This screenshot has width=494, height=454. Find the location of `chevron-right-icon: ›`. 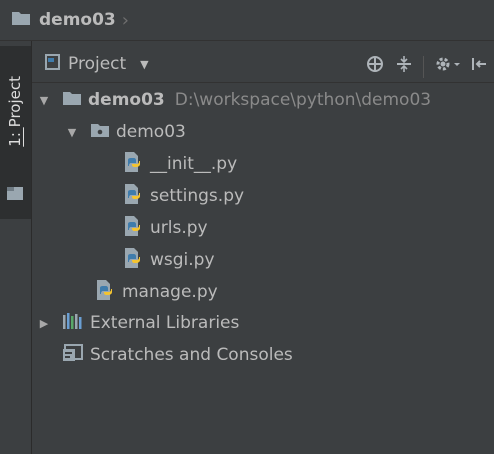

chevron-right-icon: › is located at coordinates (125, 20).